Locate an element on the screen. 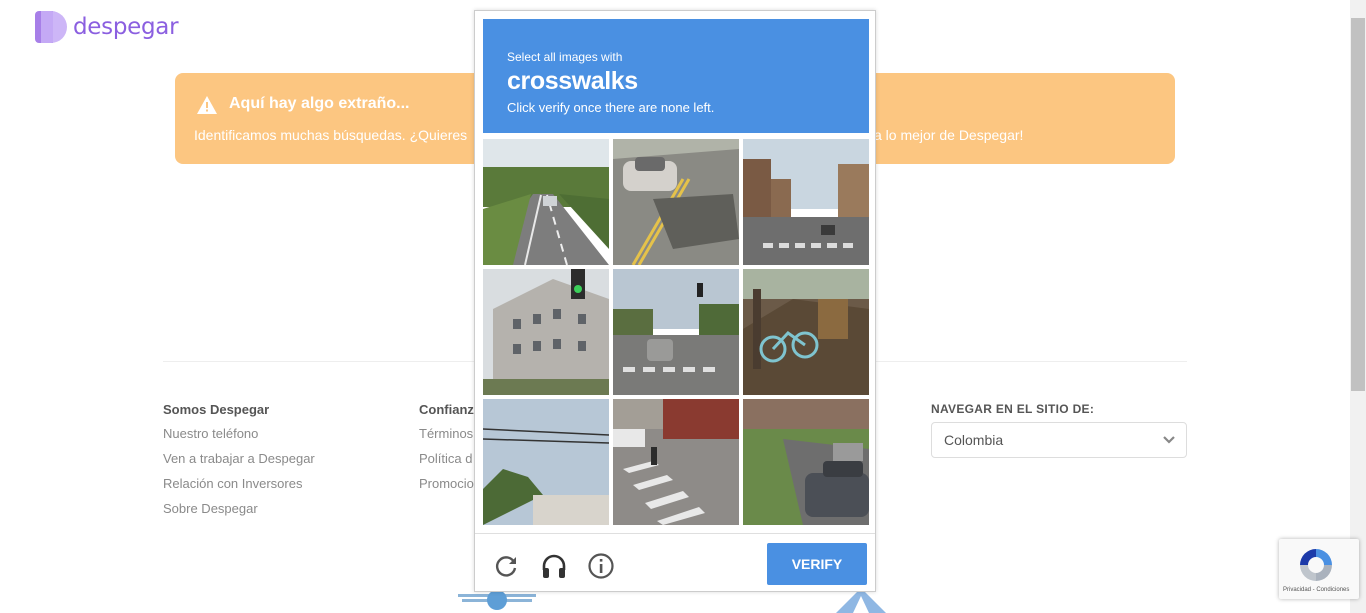  warning-icon is located at coordinates (207, 105).